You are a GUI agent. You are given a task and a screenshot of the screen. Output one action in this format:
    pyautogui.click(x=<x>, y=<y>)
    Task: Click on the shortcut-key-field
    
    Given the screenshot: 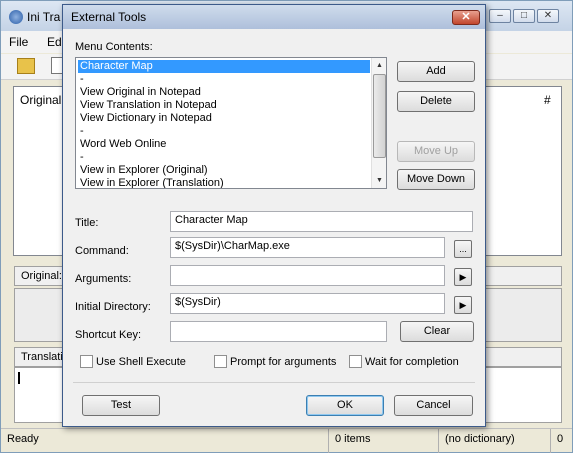 What is the action you would take?
    pyautogui.click(x=278, y=331)
    